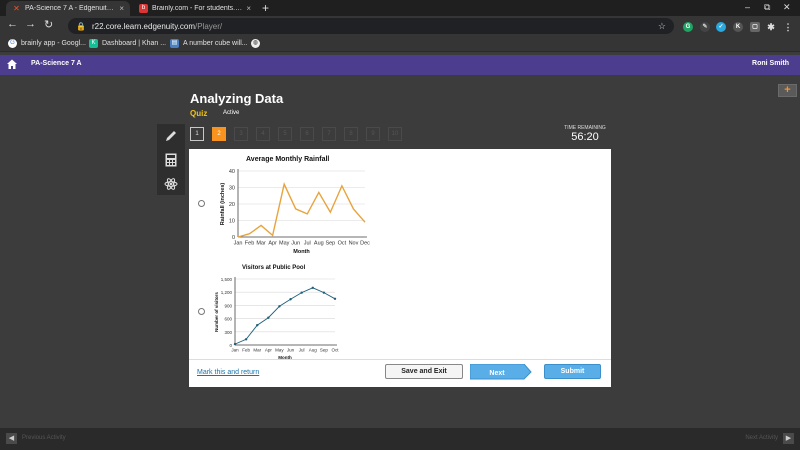 This screenshot has height=450, width=800. What do you see at coordinates (287, 159) in the screenshot?
I see `chart-title: Average Monthly Rainfall` at bounding box center [287, 159].